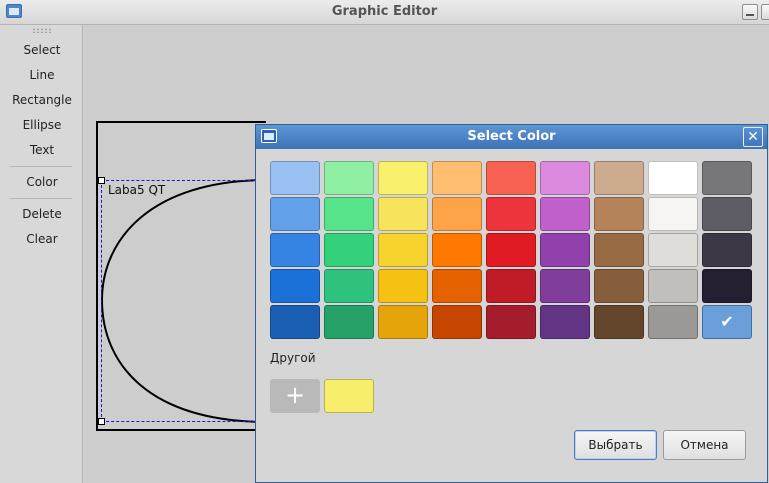 This screenshot has height=483, width=769. I want to click on dialog-title-bar: Select Color ✕, so click(511, 137).